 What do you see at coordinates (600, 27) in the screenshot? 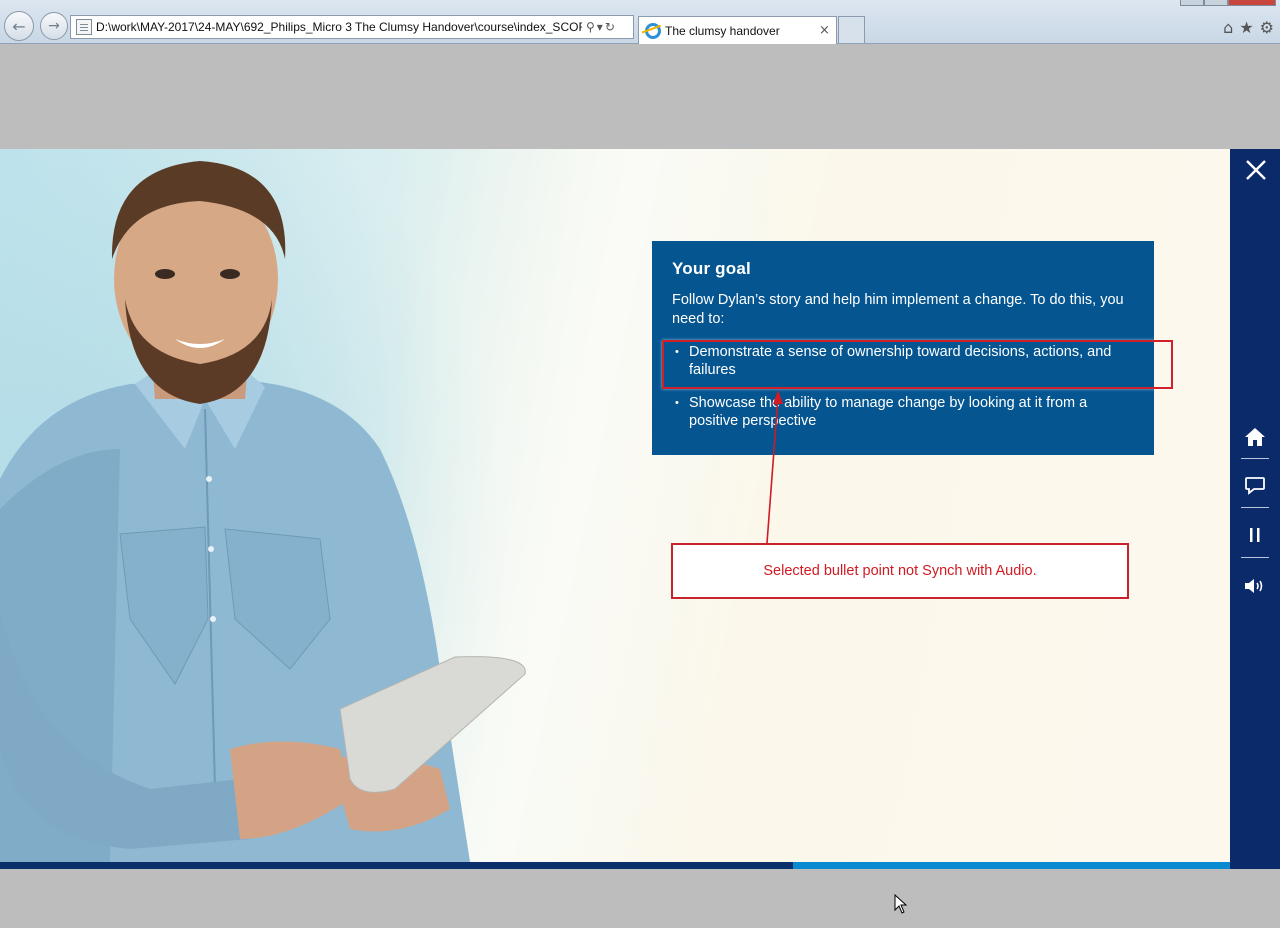
I see `dropdown-arrow-icon: ▾` at bounding box center [600, 27].